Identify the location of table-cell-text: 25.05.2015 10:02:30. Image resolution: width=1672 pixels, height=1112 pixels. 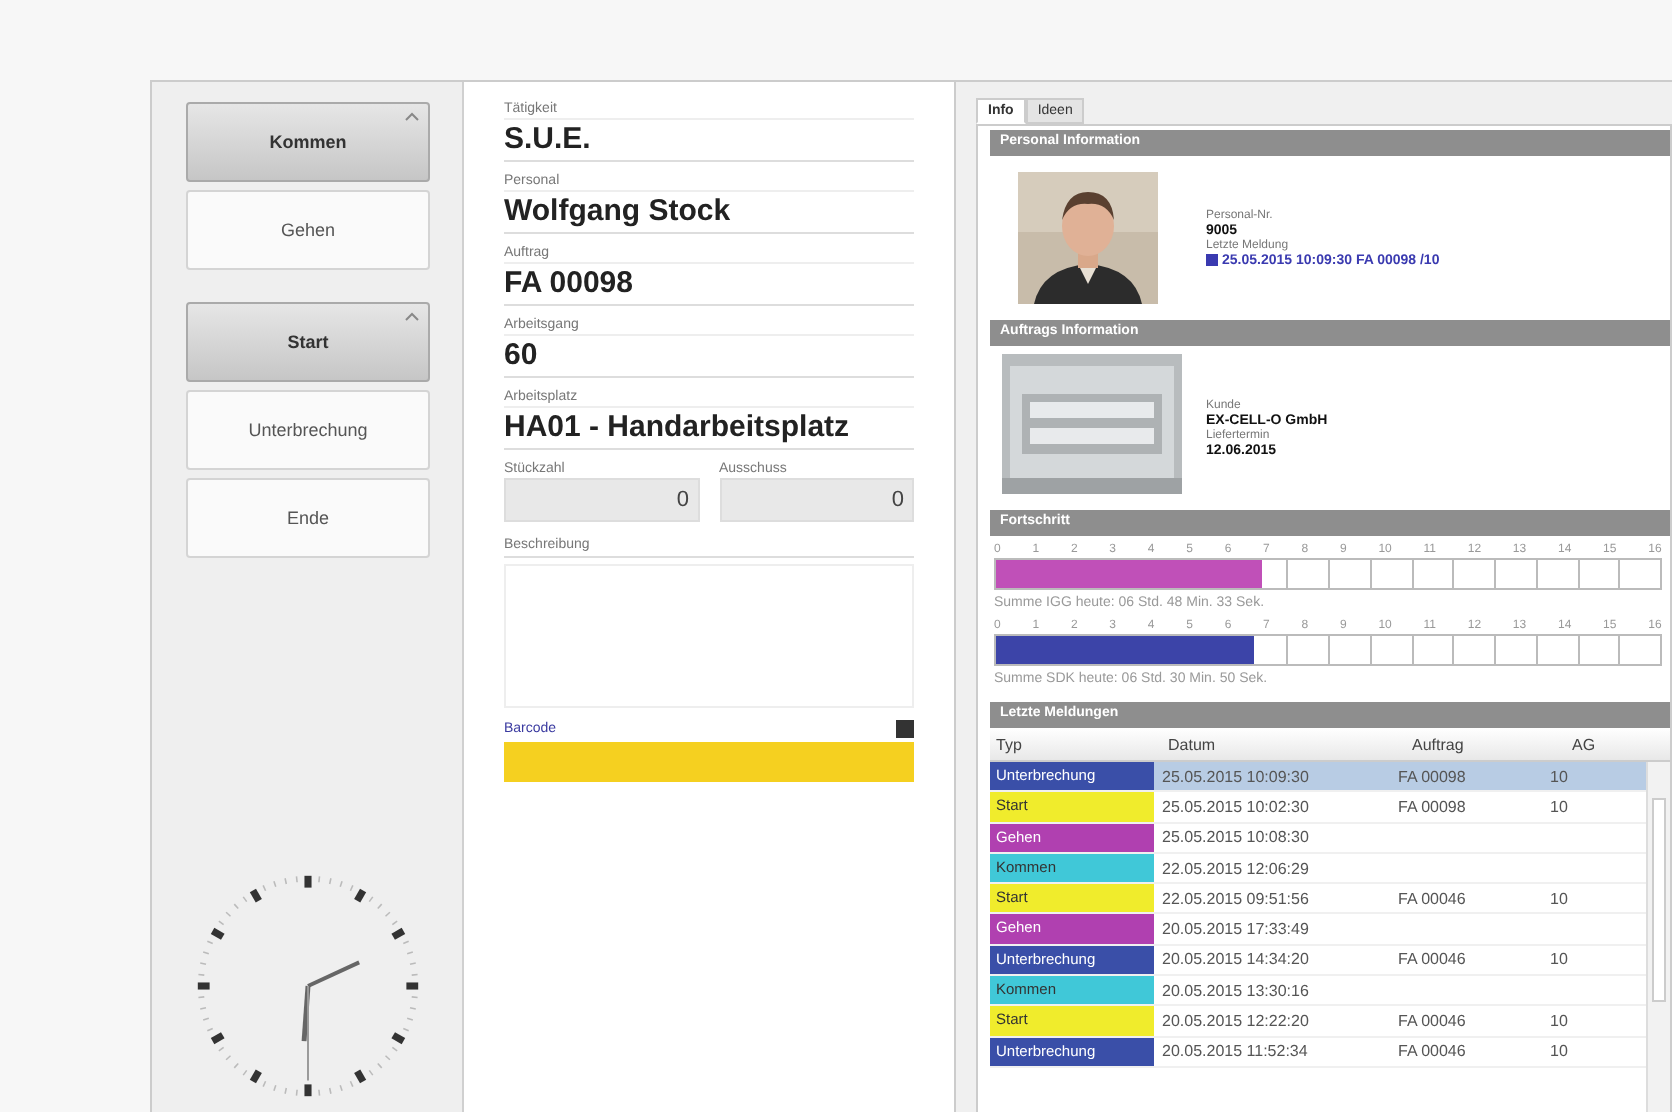
(1235, 806).